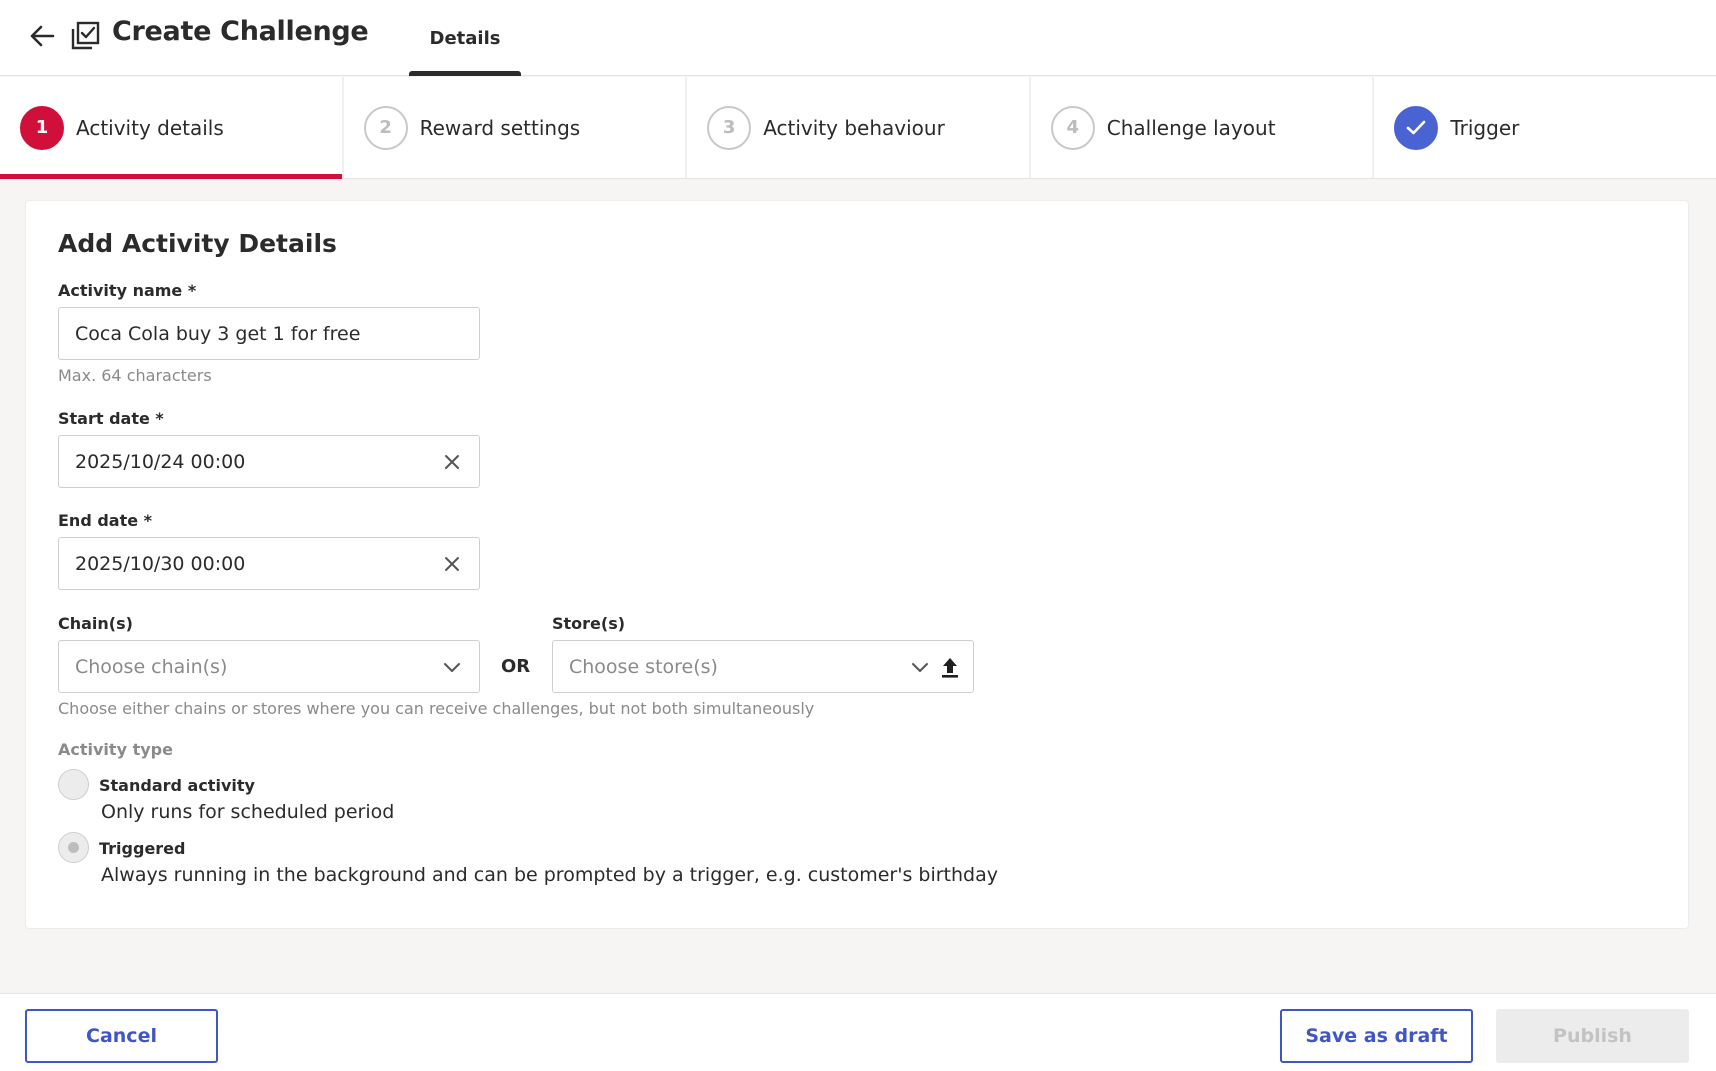 This screenshot has width=1716, height=1071. Describe the element at coordinates (111, 418) in the screenshot. I see `start-date-label: Start date *` at that location.